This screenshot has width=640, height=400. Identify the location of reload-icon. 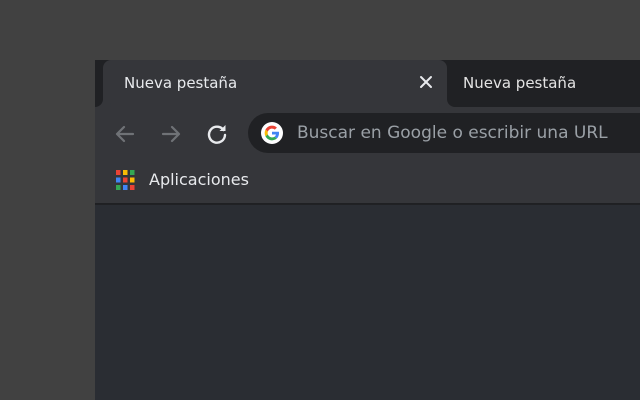
(217, 134).